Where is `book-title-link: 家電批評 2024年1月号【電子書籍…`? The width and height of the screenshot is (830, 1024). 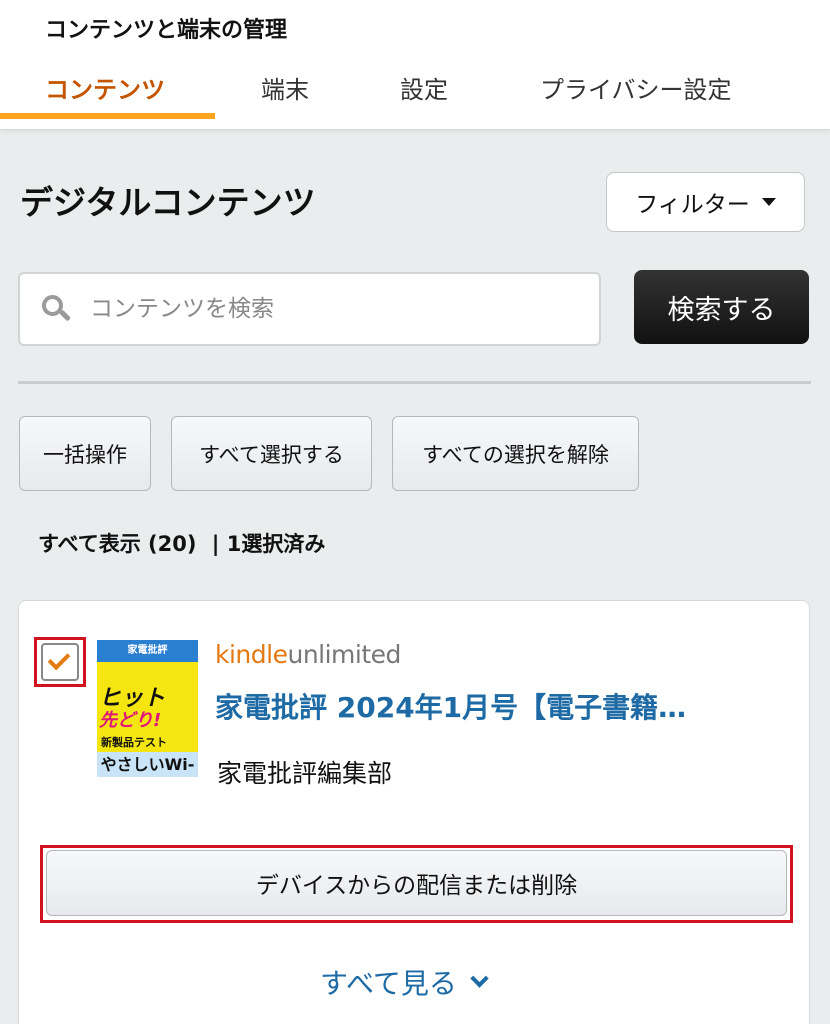
book-title-link: 家電批評 2024年1月号【電子書籍… is located at coordinates (450, 706).